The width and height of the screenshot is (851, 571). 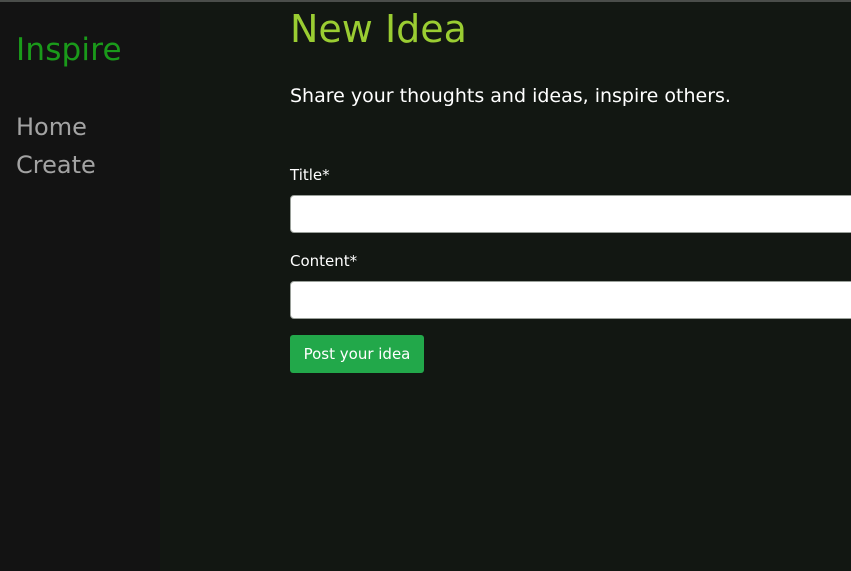 I want to click on sidebar-item-home: Home, so click(x=56, y=127).